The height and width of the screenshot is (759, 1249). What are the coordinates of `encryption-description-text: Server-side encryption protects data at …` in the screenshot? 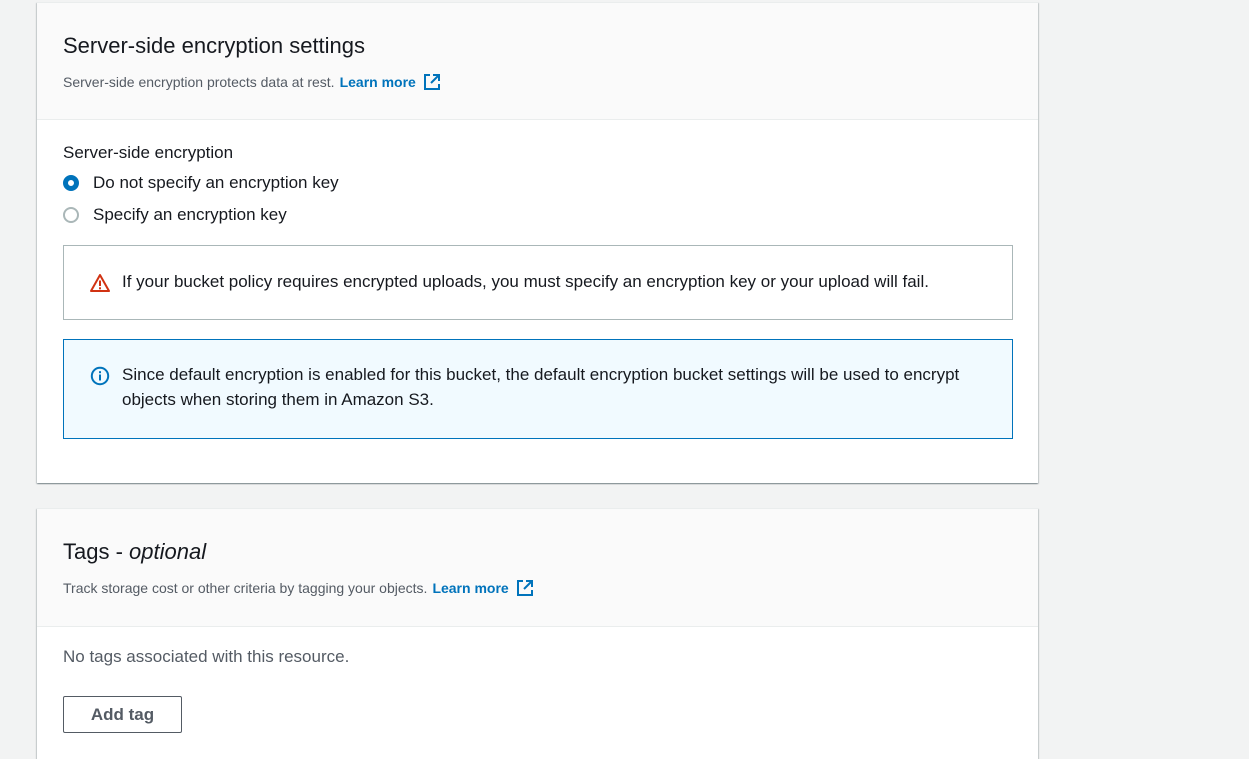 It's located at (199, 82).